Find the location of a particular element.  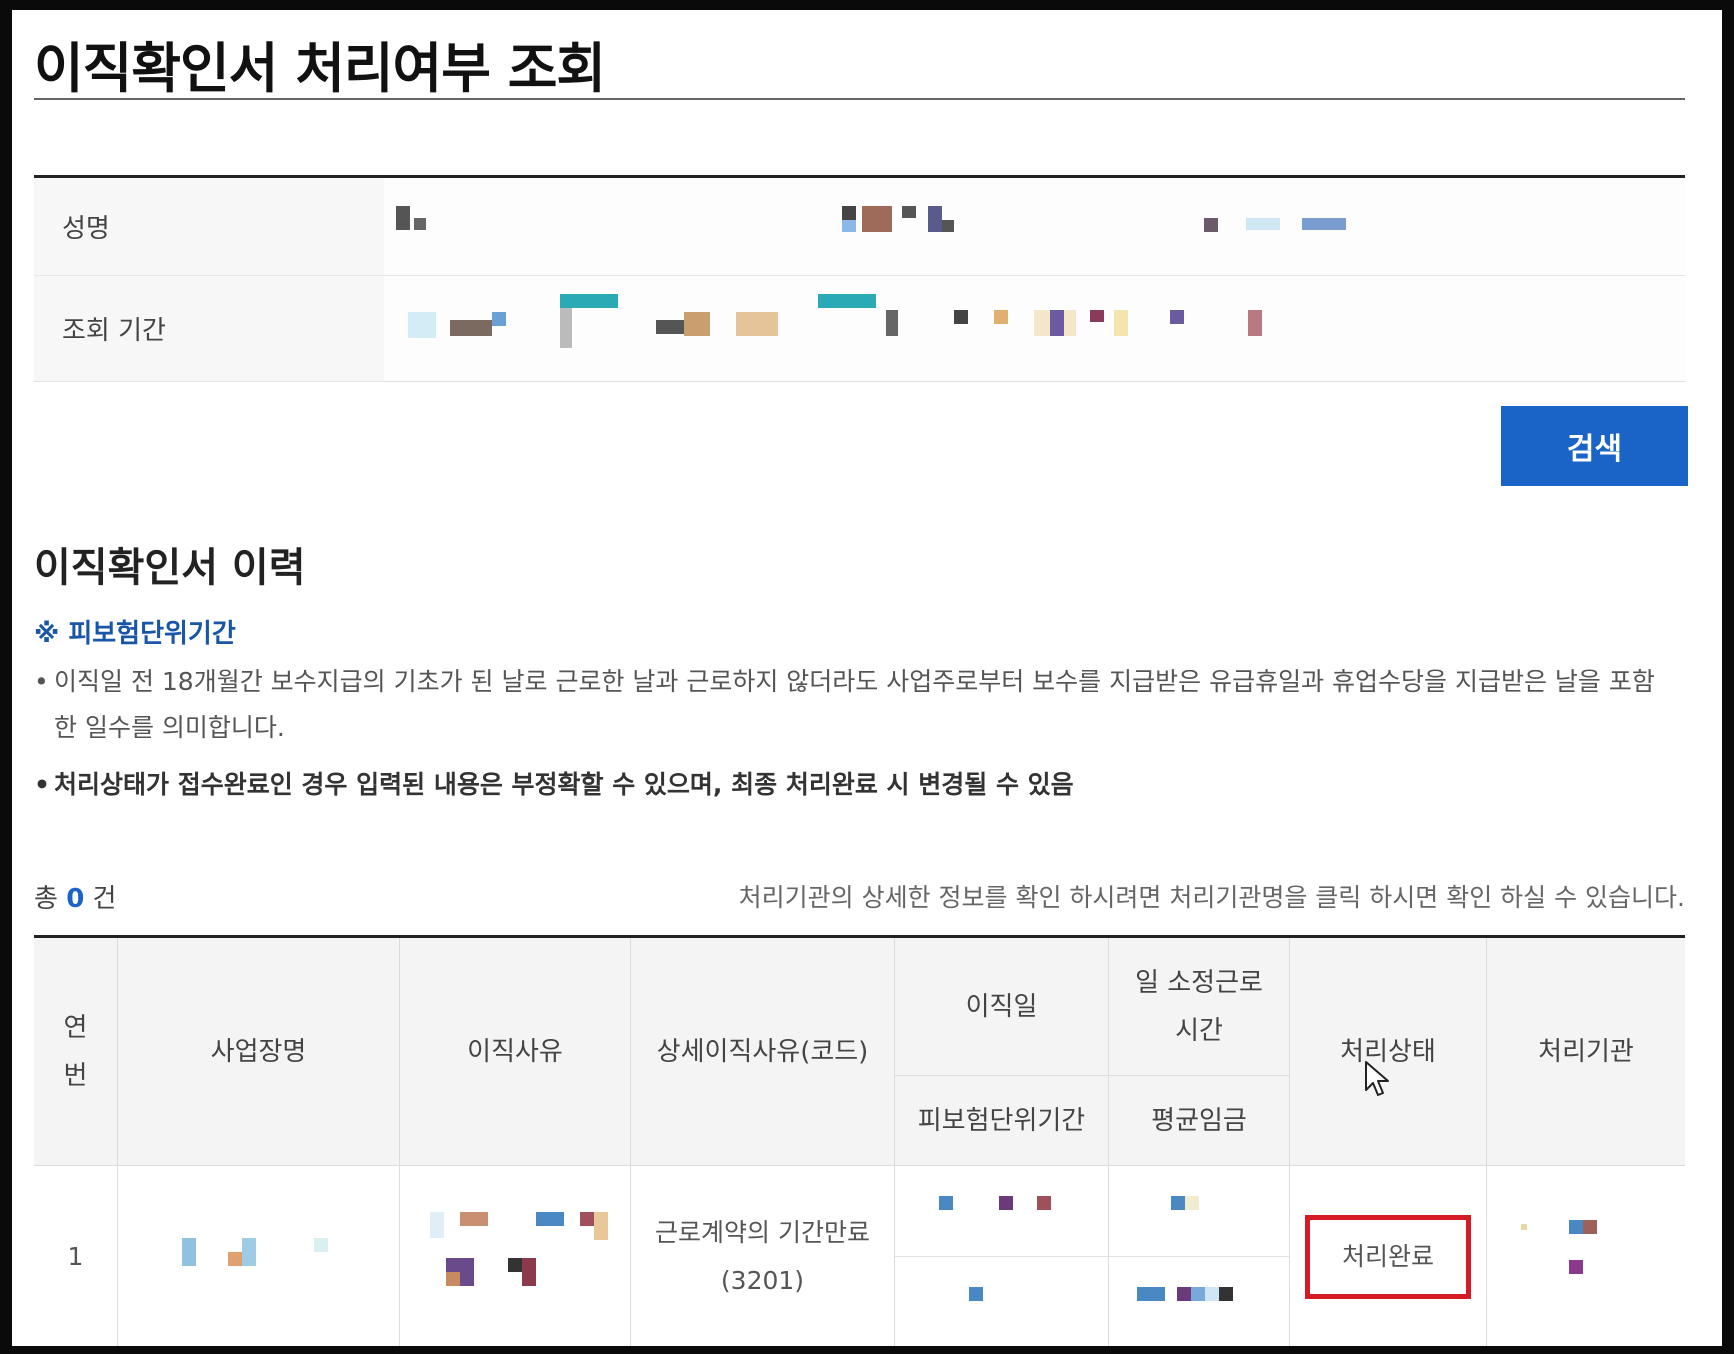

period-label: 조회 기간 is located at coordinates (209, 328).